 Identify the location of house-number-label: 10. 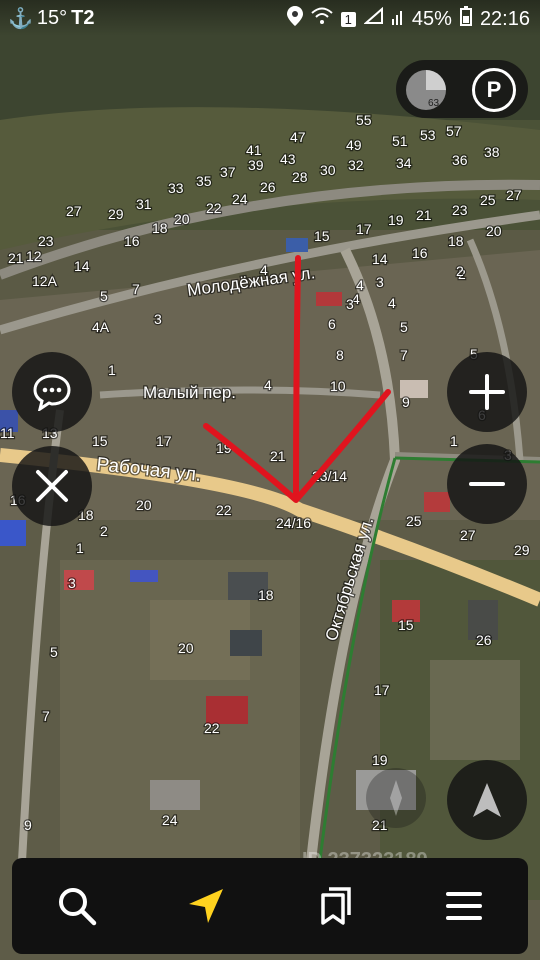
(338, 386).